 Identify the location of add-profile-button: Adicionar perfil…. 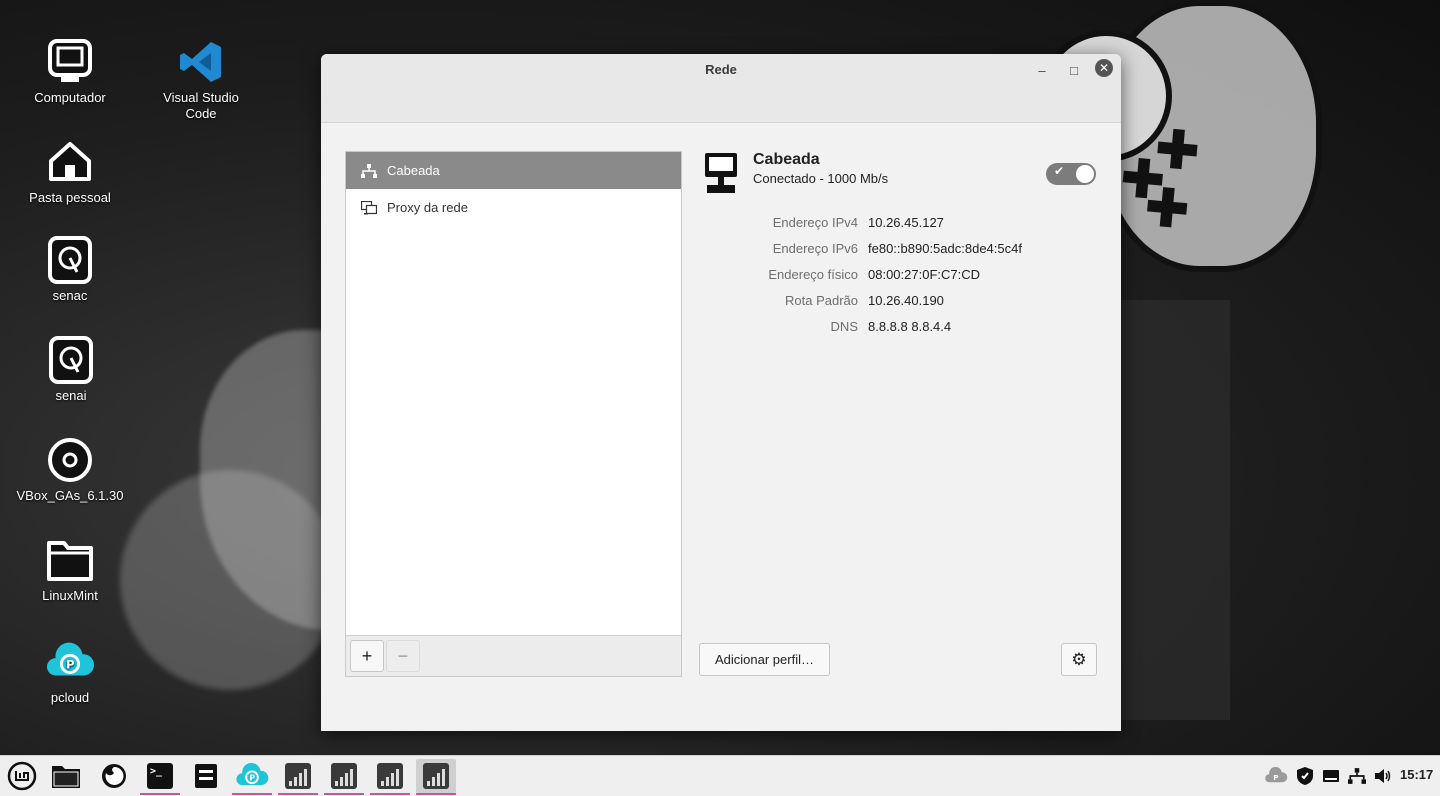
(764, 659).